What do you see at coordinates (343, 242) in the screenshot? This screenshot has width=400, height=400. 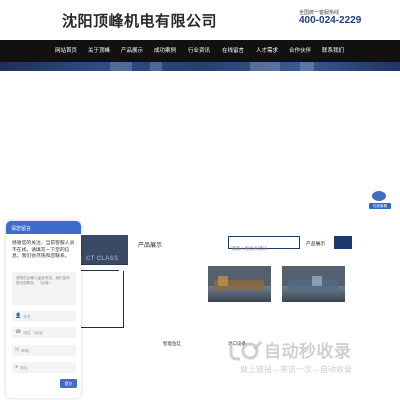 I see `search-button` at bounding box center [343, 242].